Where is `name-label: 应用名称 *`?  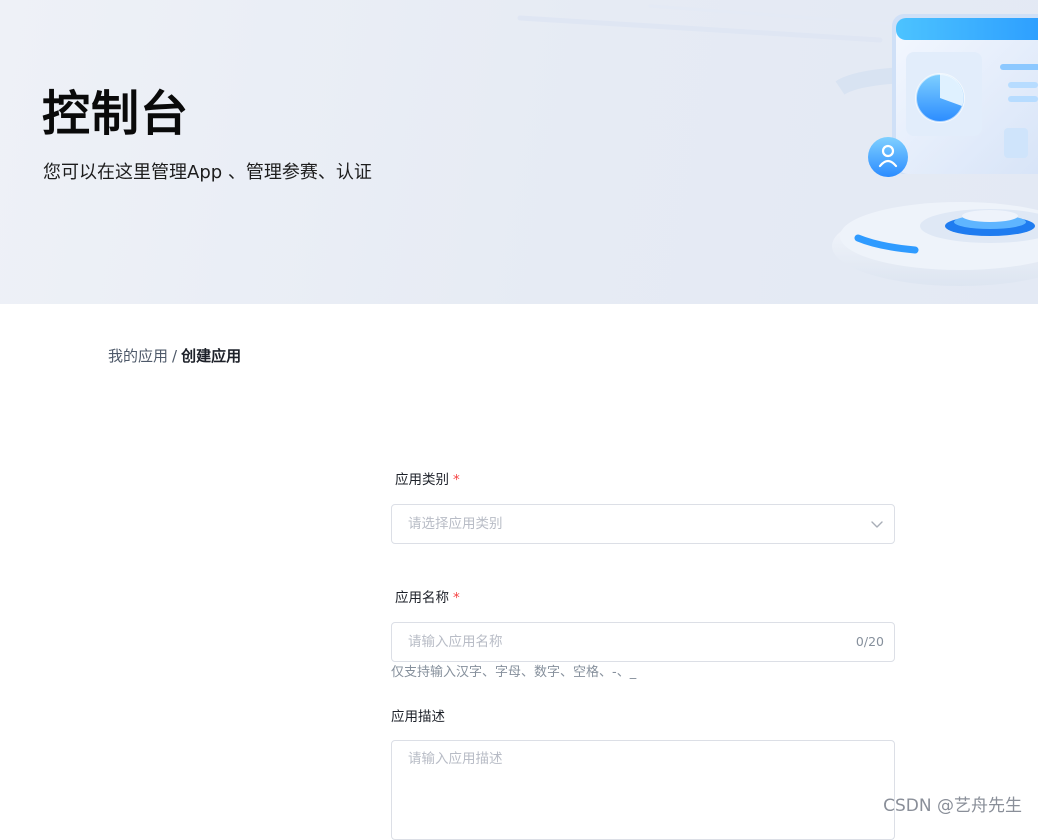
name-label: 应用名称 * is located at coordinates (427, 598).